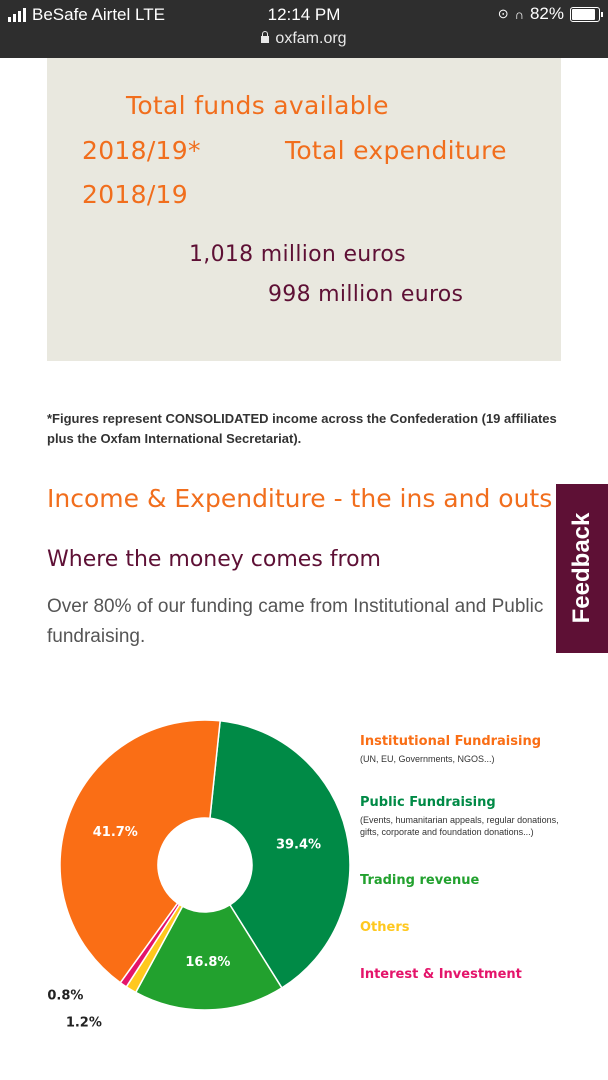  I want to click on funds-amount: 1,018 million euros, so click(297, 254).